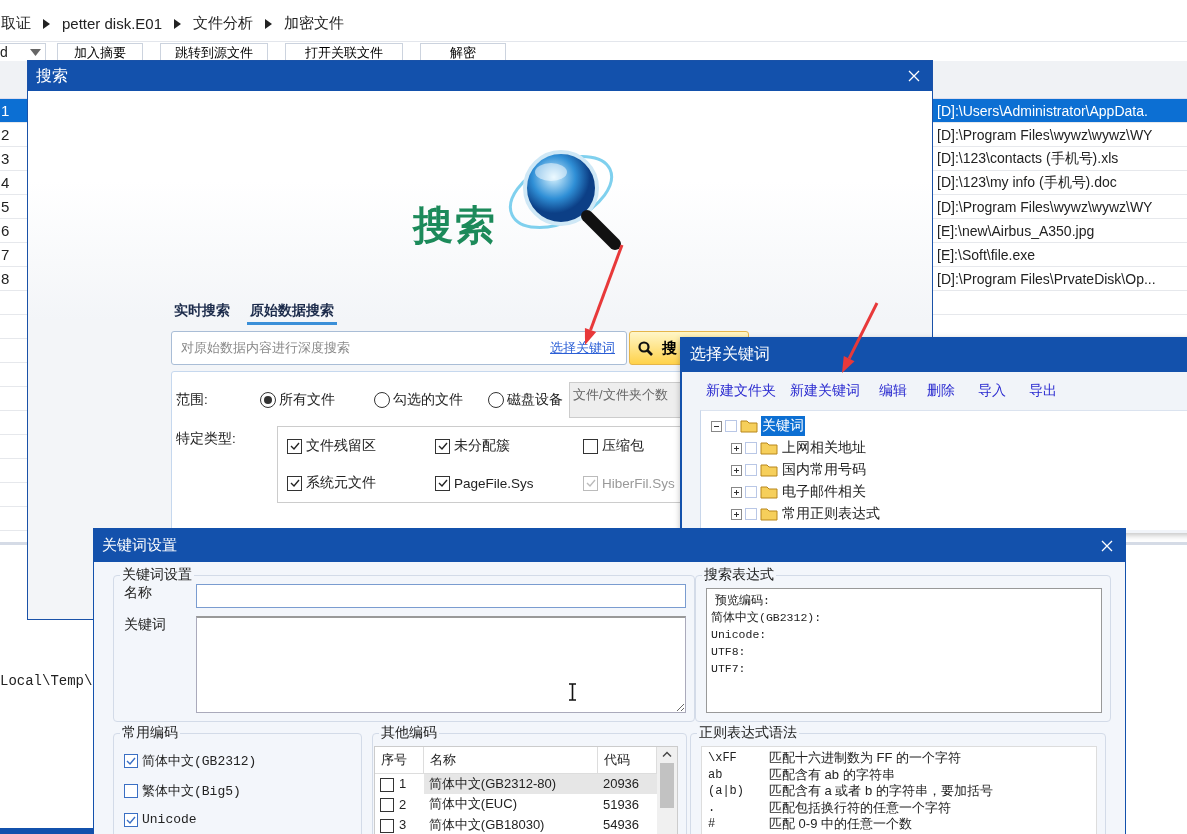  What do you see at coordinates (824, 492) in the screenshot?
I see `tree-item: 电子邮件相关` at bounding box center [824, 492].